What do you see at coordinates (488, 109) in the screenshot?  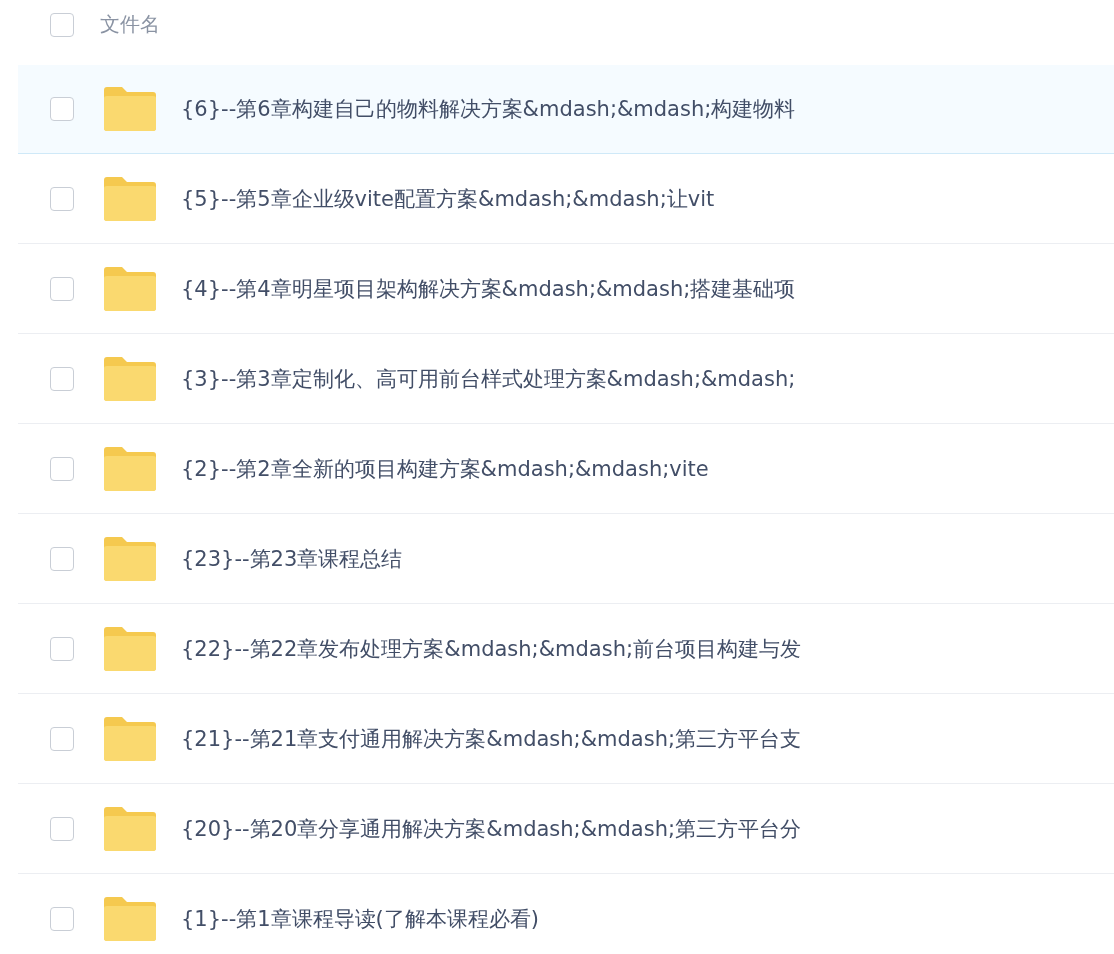 I see `folder-name: {6}--第6章构建自己的物料解决方案&mdash;&mdash;构建物料` at bounding box center [488, 109].